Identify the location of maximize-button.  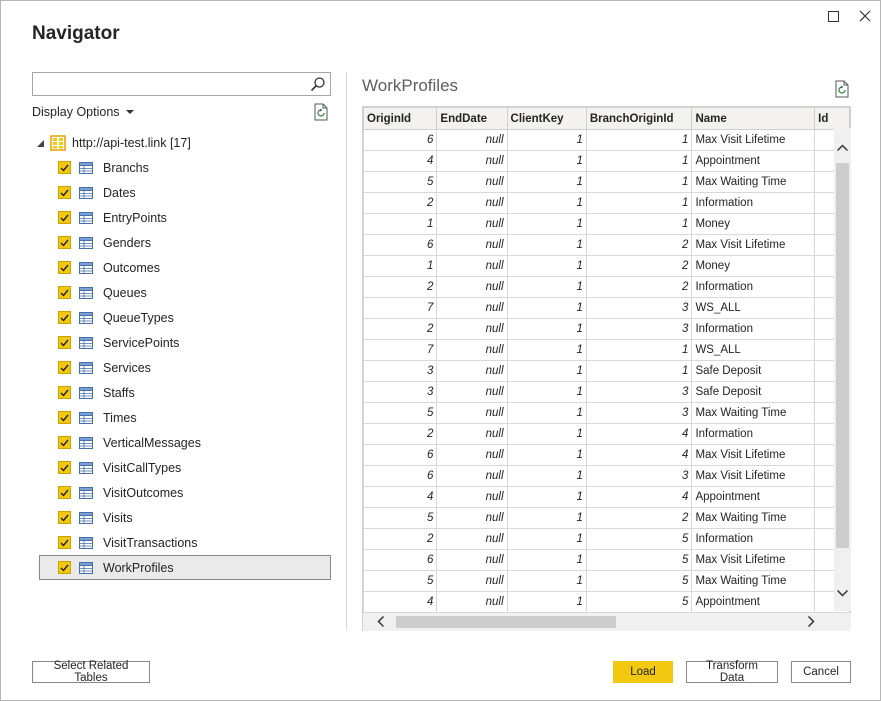
(833, 16).